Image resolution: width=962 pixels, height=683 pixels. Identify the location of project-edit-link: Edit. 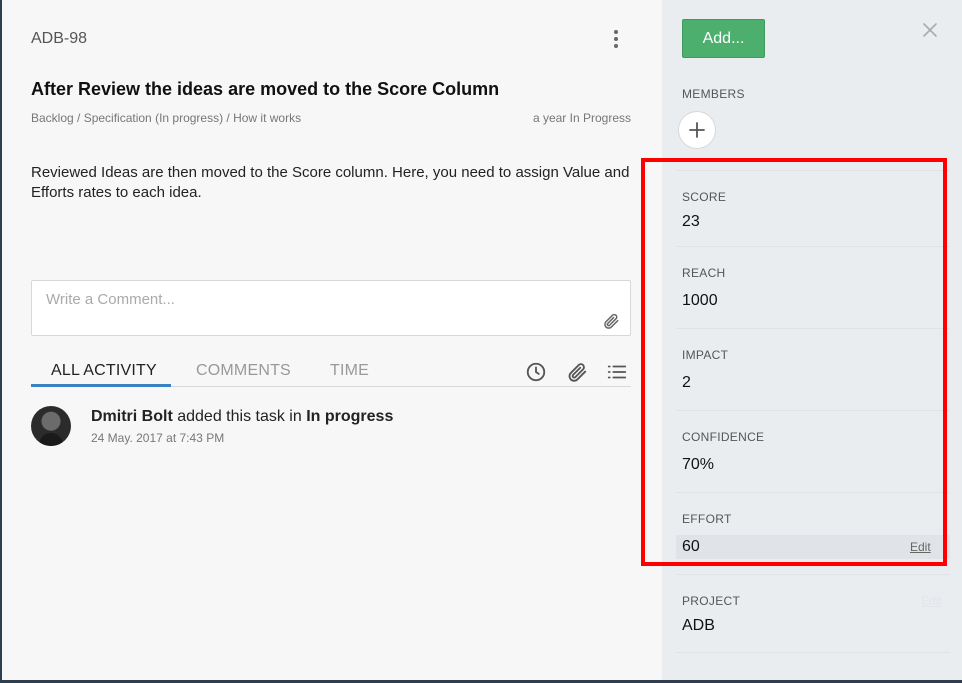
(931, 601).